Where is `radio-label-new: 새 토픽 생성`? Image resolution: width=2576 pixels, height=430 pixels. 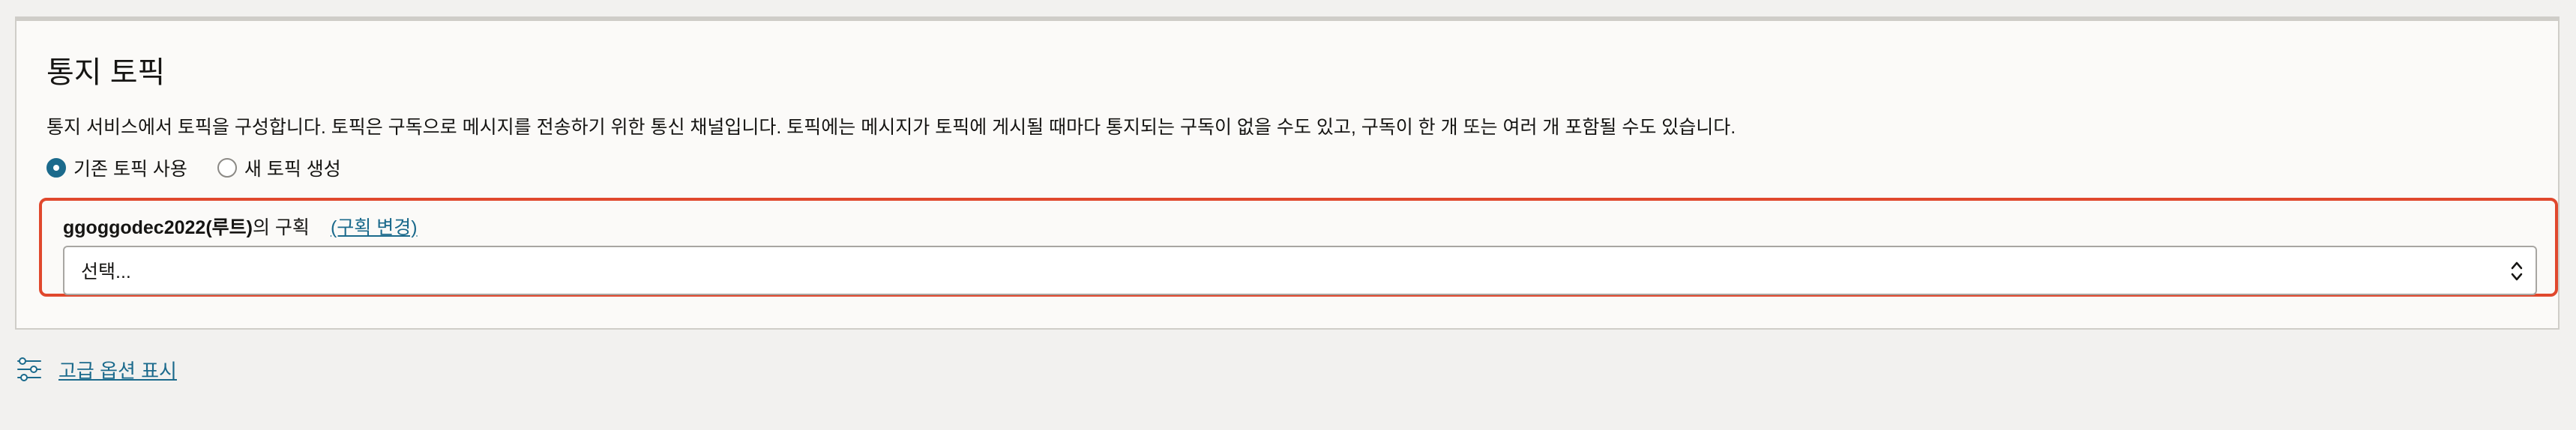 radio-label-new: 새 토픽 생성 is located at coordinates (292, 169).